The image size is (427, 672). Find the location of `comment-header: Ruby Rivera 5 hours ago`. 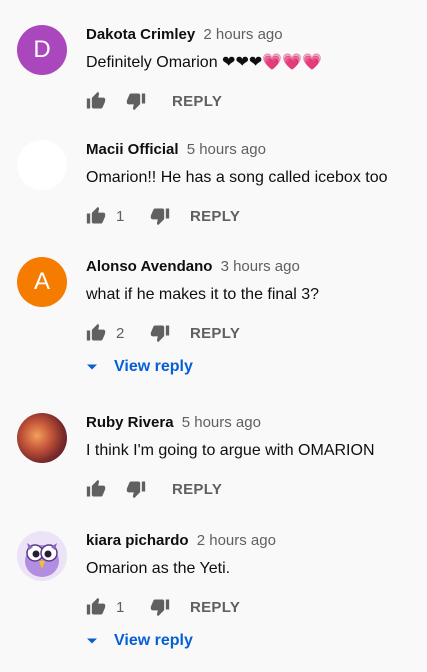

comment-header: Ruby Rivera 5 hours ago is located at coordinates (173, 423).